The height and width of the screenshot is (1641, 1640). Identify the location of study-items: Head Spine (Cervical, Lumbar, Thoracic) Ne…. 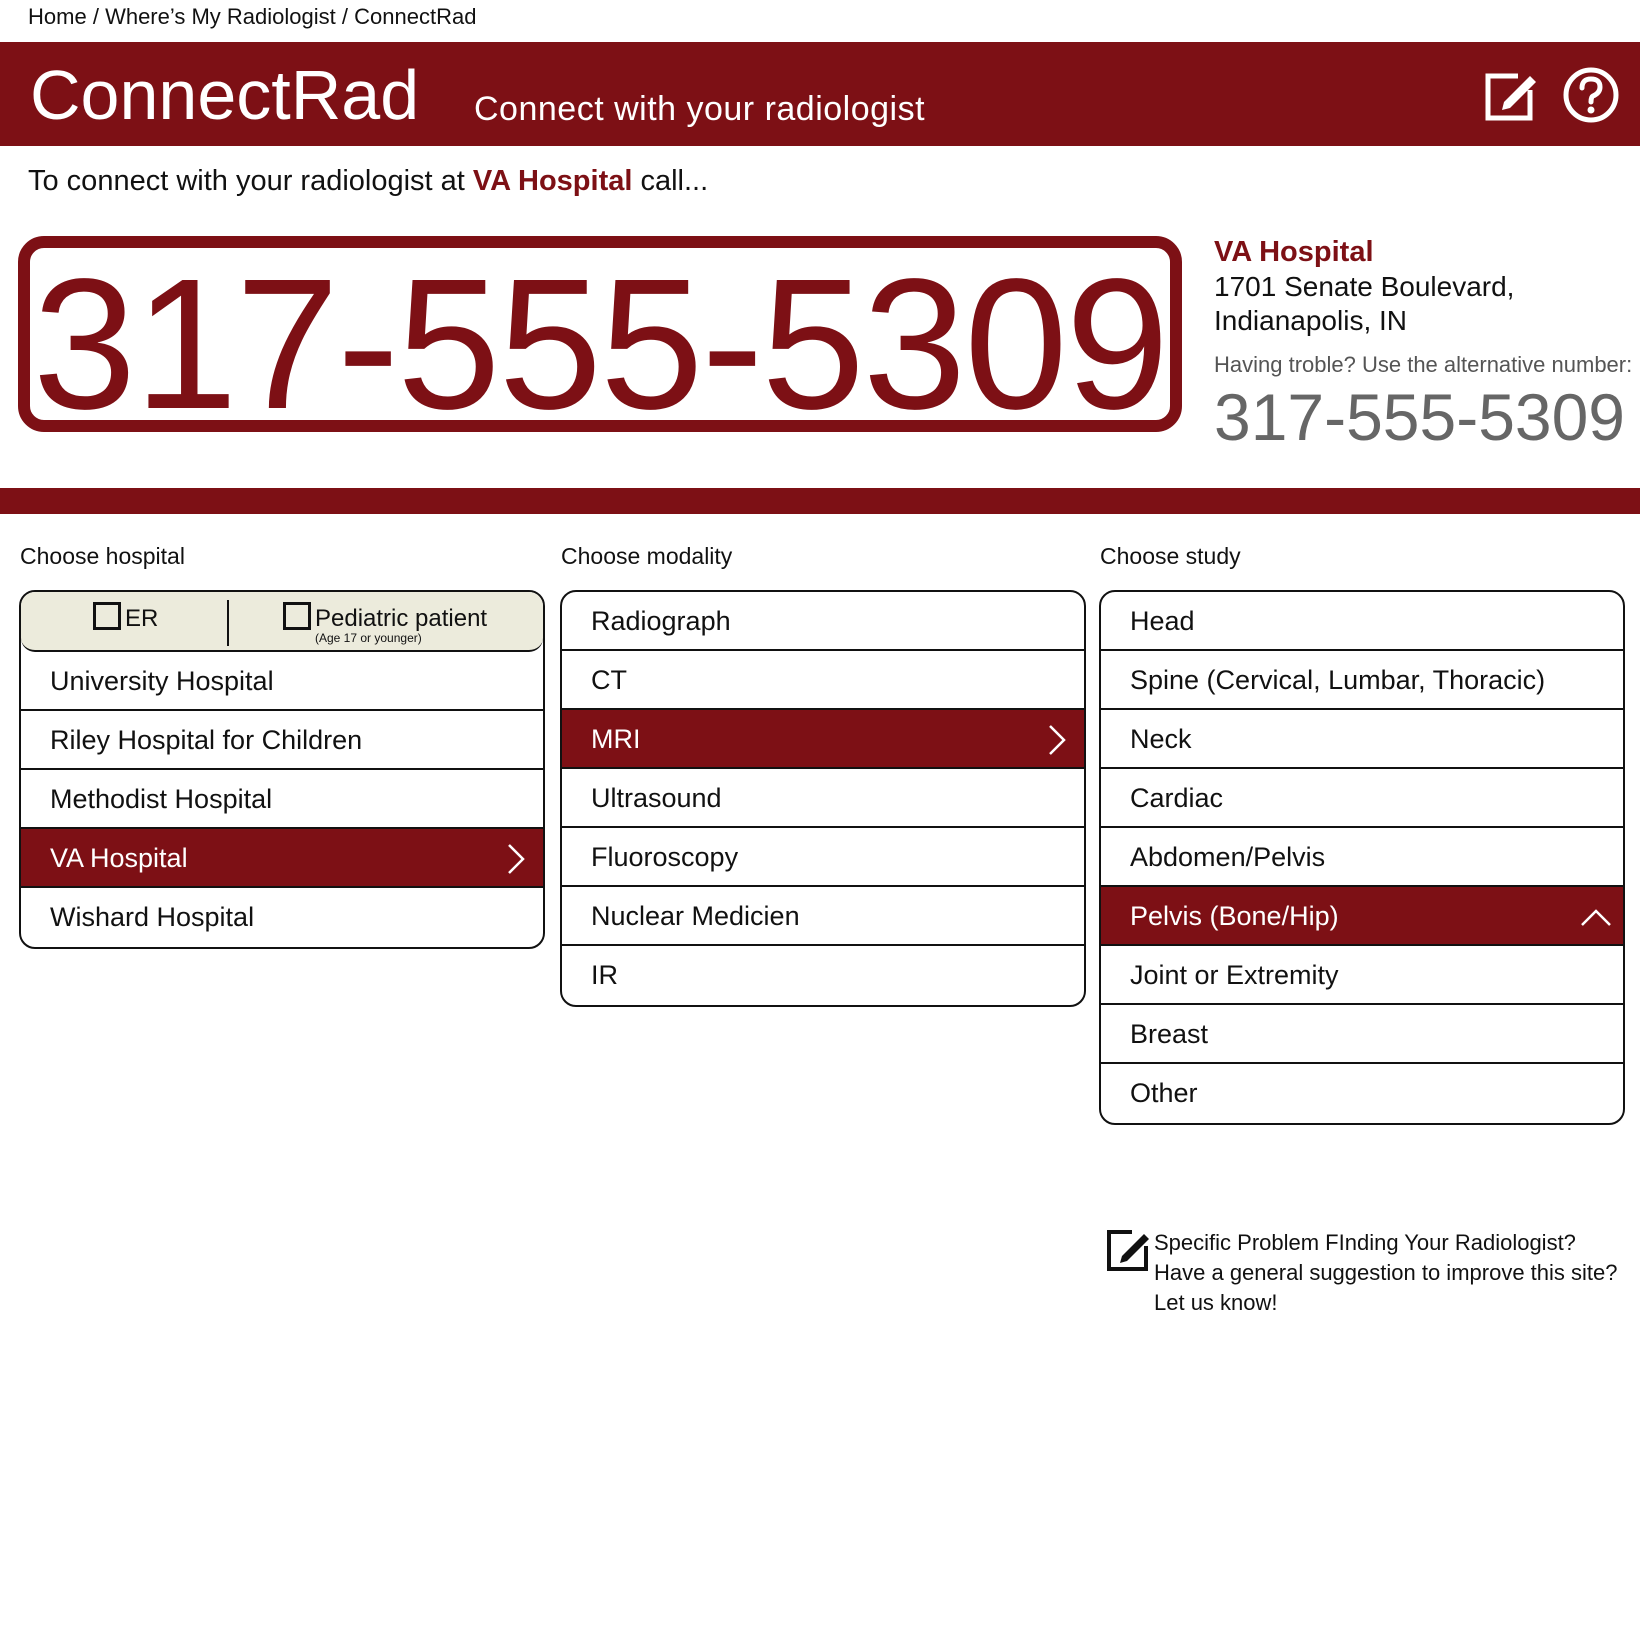
(1362, 857).